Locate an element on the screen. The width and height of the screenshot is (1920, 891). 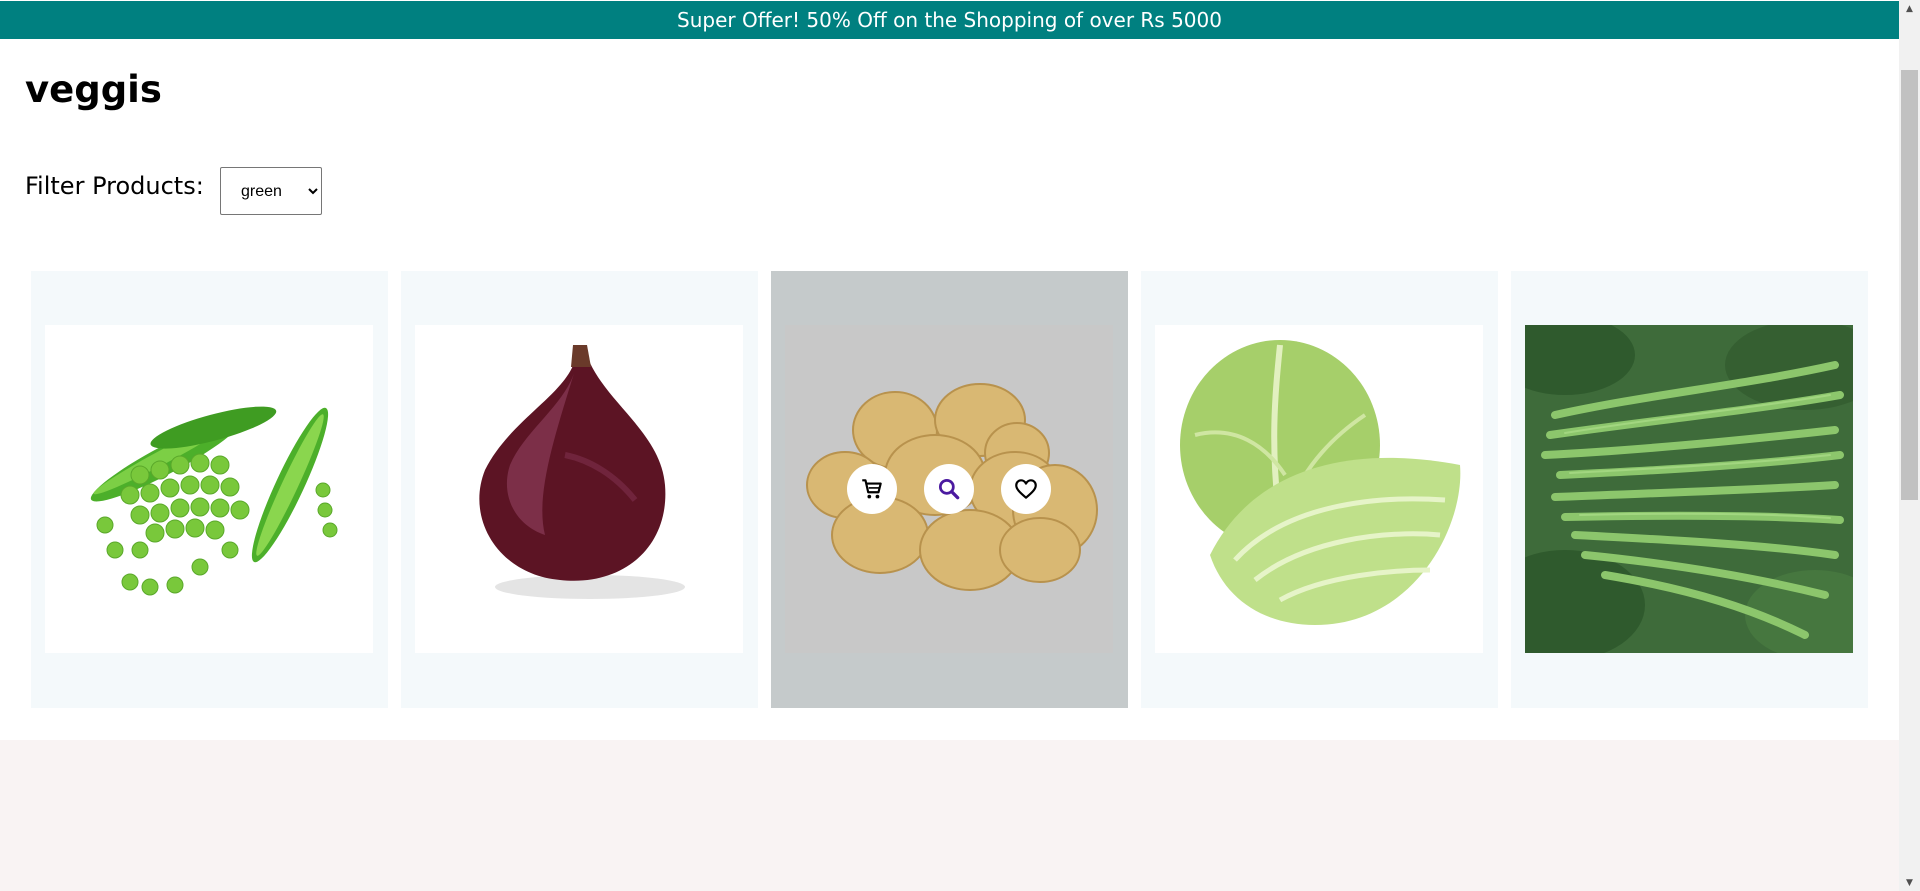
scroll-down-arrow-icon: ▼ is located at coordinates (1909, 882).